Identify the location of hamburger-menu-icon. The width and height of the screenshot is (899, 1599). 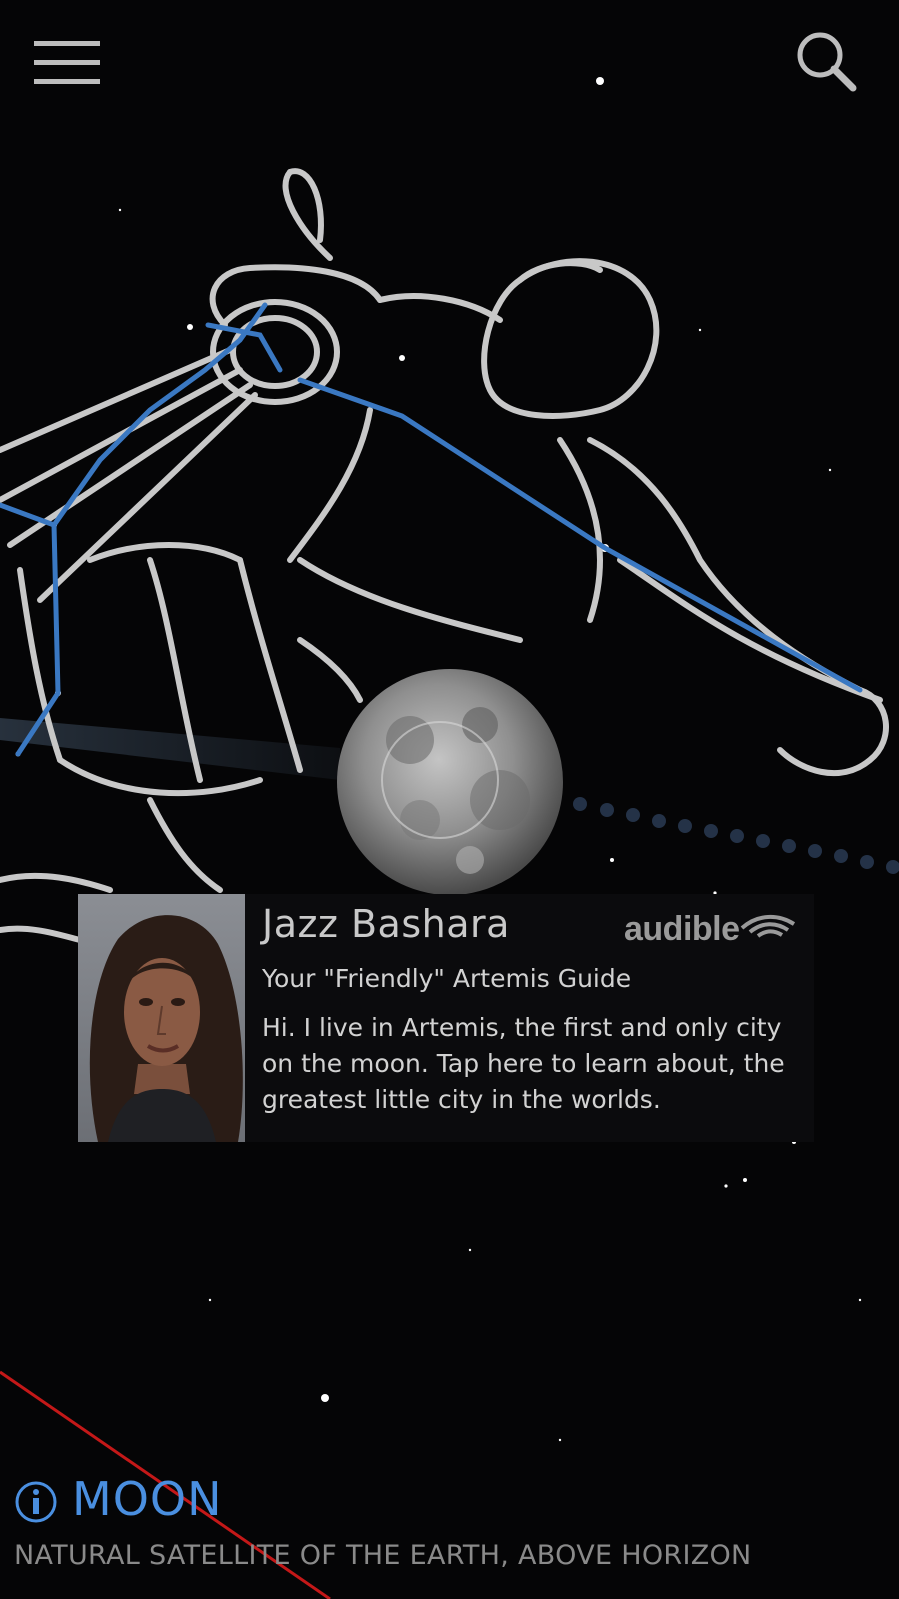
(67, 62).